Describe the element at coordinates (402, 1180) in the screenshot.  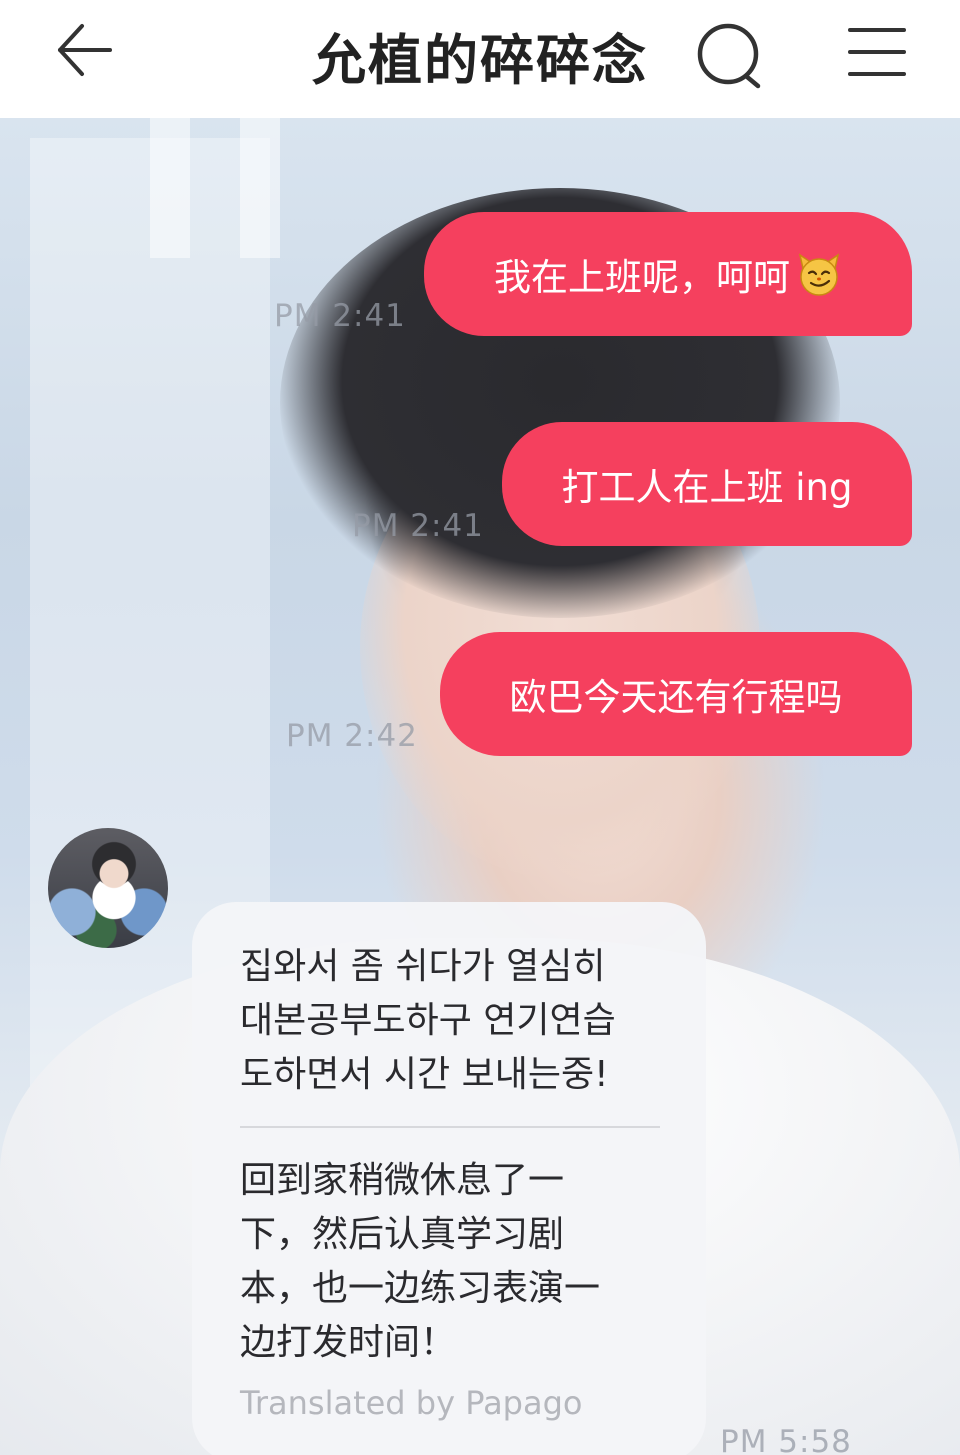
I see `translated-line: 回到家稍微休息了一` at that location.